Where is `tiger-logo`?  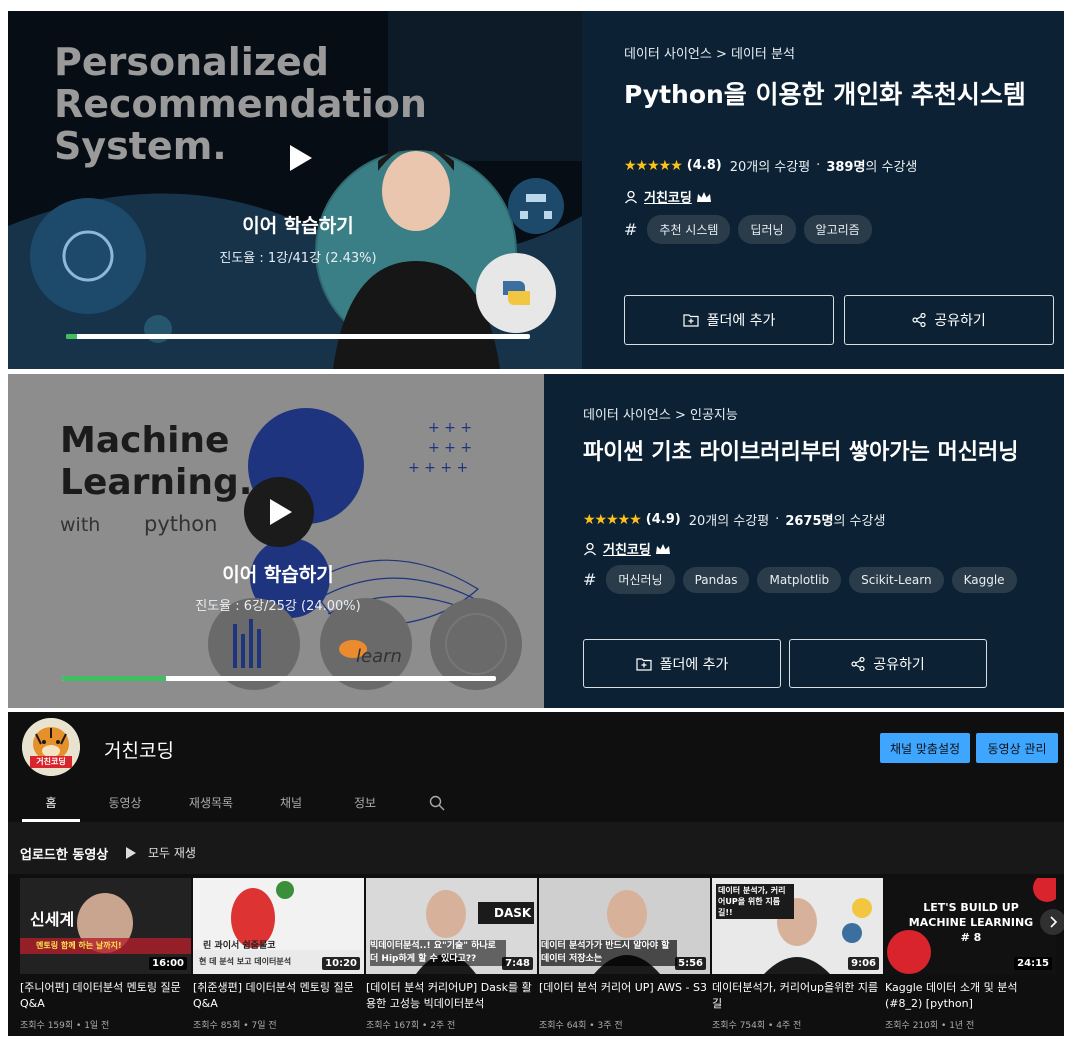
tiger-logo is located at coordinates (51, 747).